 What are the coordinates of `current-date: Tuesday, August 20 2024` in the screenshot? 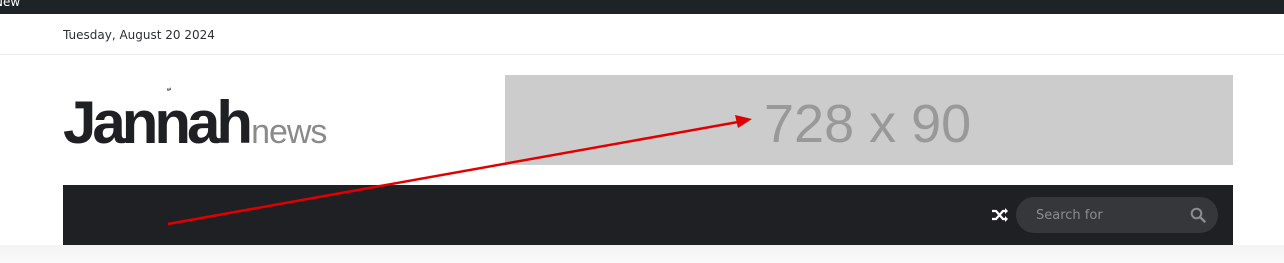 It's located at (139, 35).